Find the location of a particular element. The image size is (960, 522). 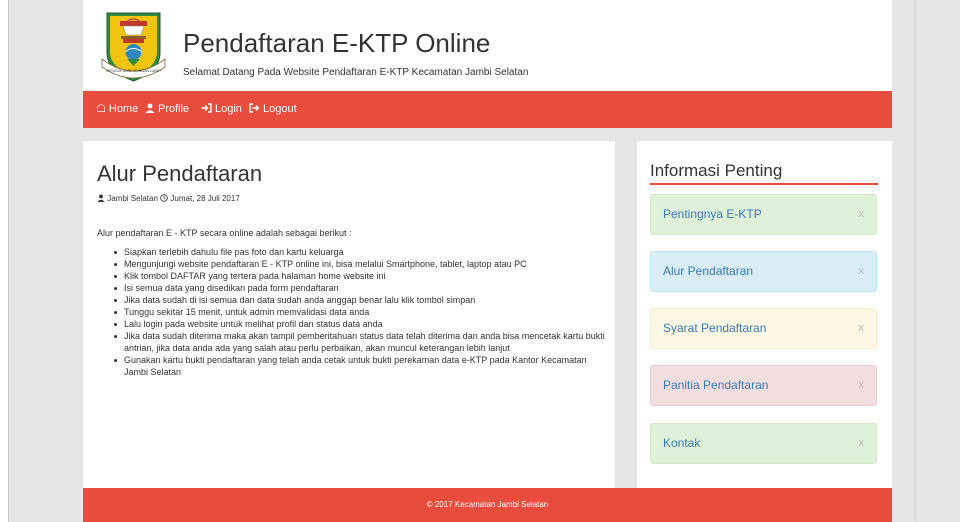

nav-profile: Profile is located at coordinates (167, 109).